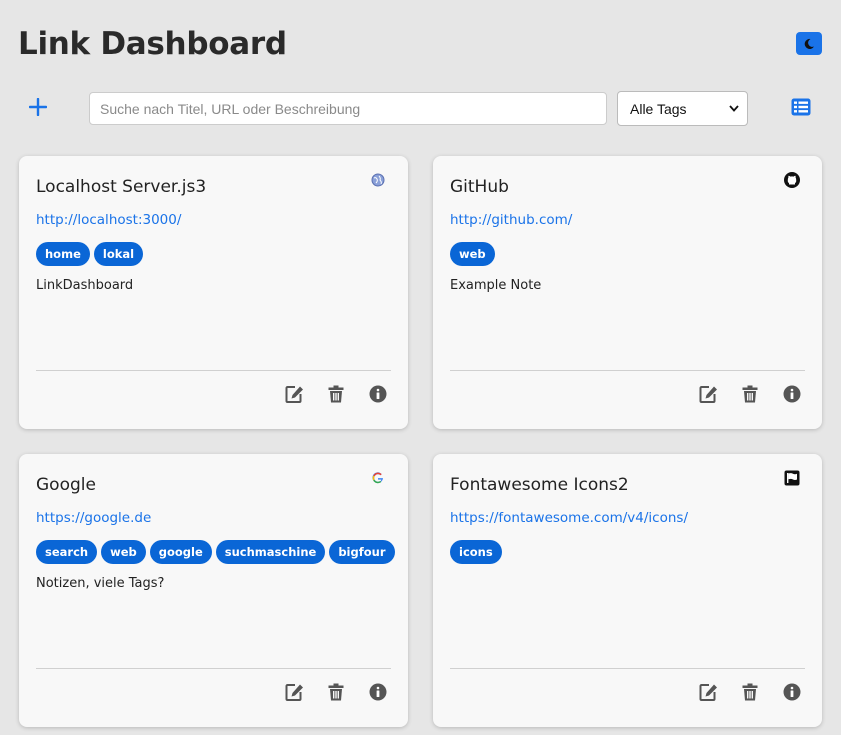 Image resolution: width=841 pixels, height=735 pixels. Describe the element at coordinates (63, 254) in the screenshot. I see `tag-badge: home` at that location.